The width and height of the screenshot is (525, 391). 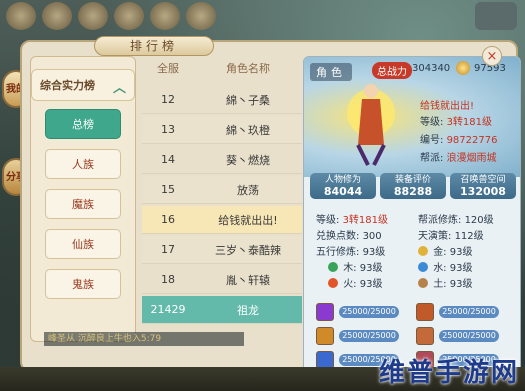 I want to click on map-icon, so click(x=496, y=16).